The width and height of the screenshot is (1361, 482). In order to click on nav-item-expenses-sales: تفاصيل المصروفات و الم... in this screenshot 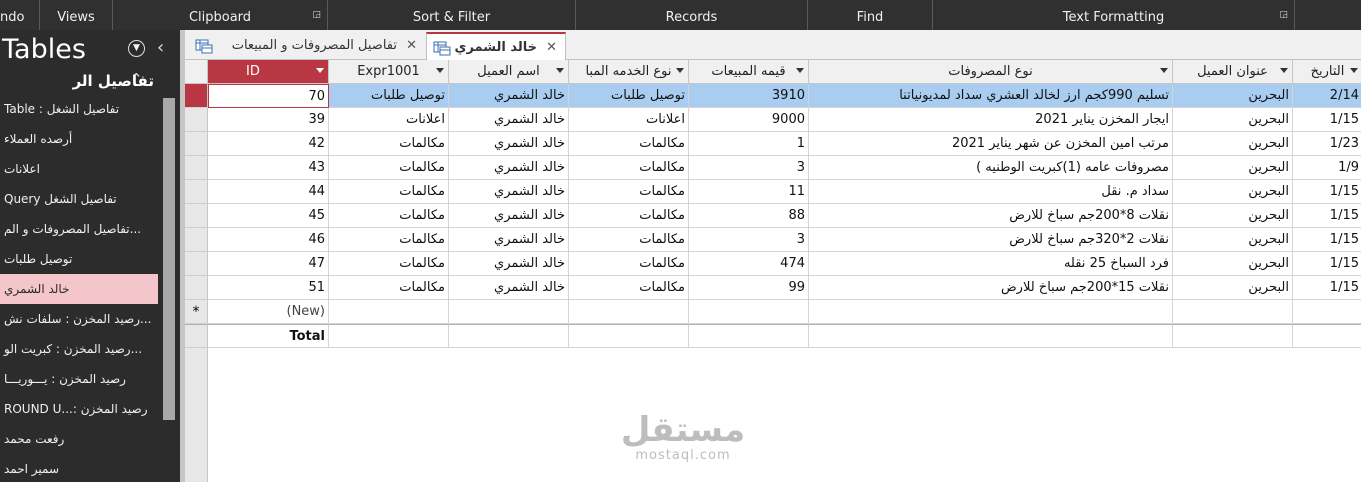, I will do `click(79, 229)`.